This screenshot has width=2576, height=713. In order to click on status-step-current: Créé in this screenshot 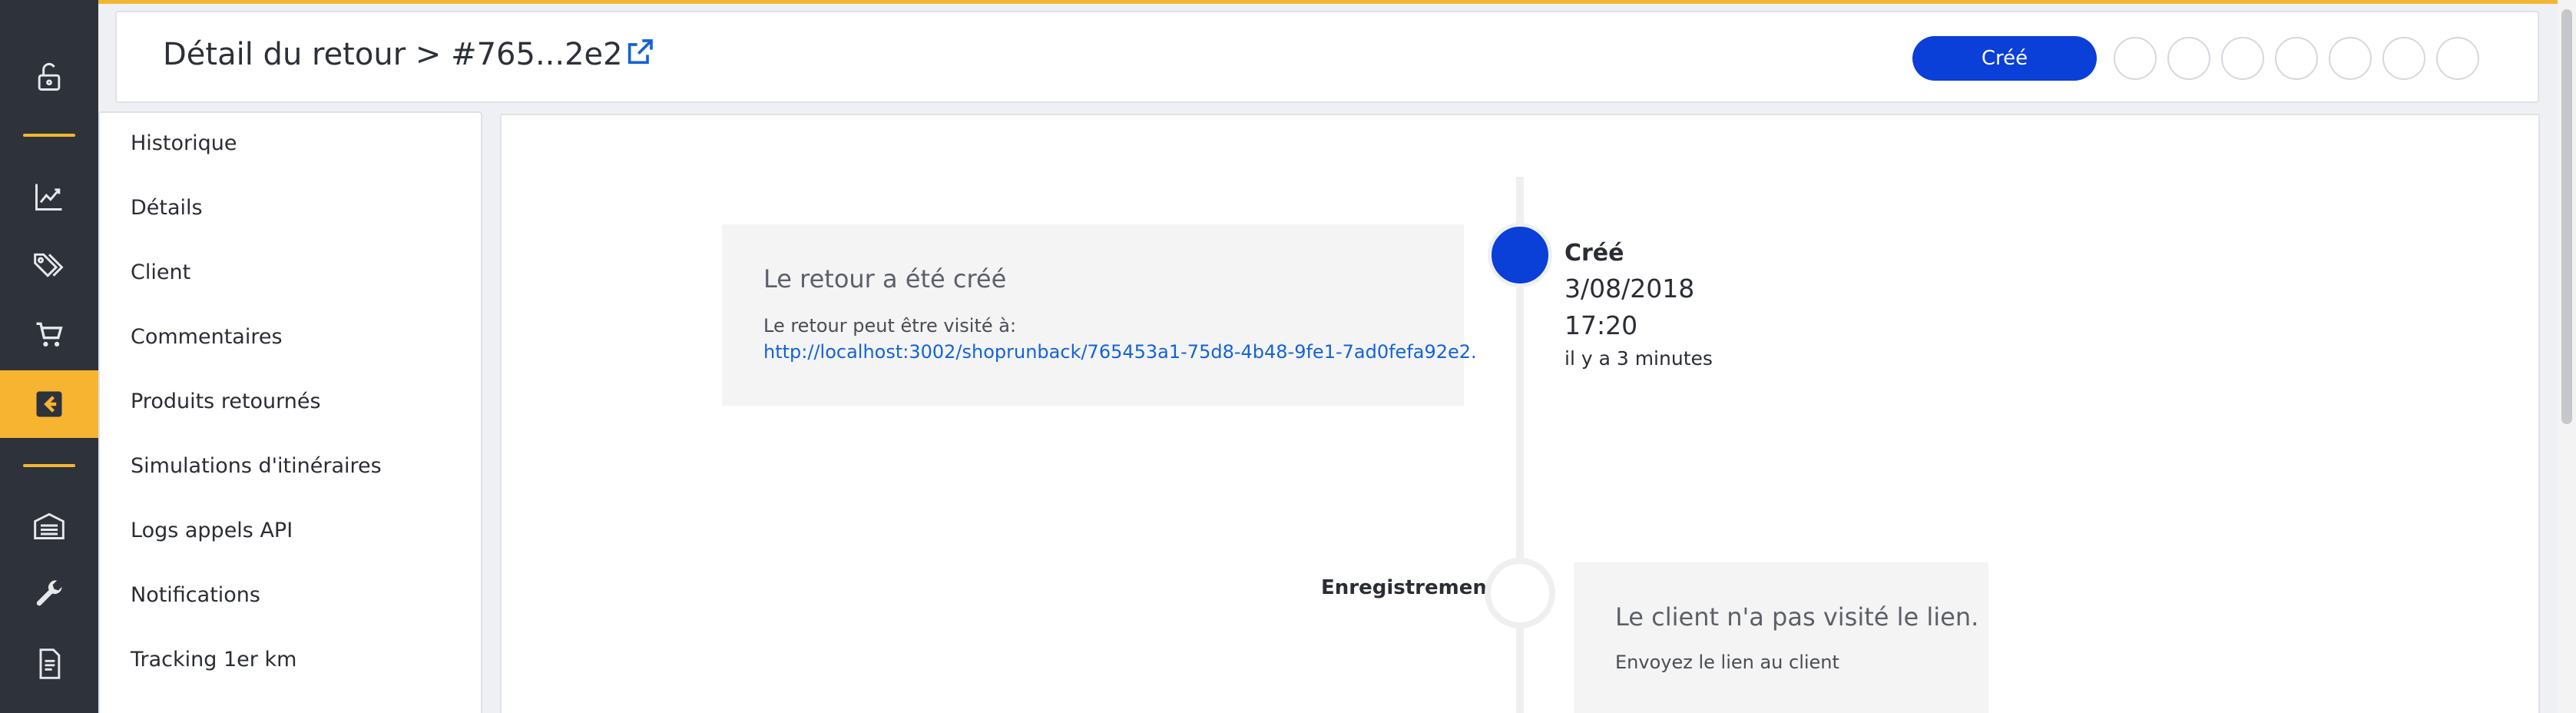, I will do `click(2005, 58)`.